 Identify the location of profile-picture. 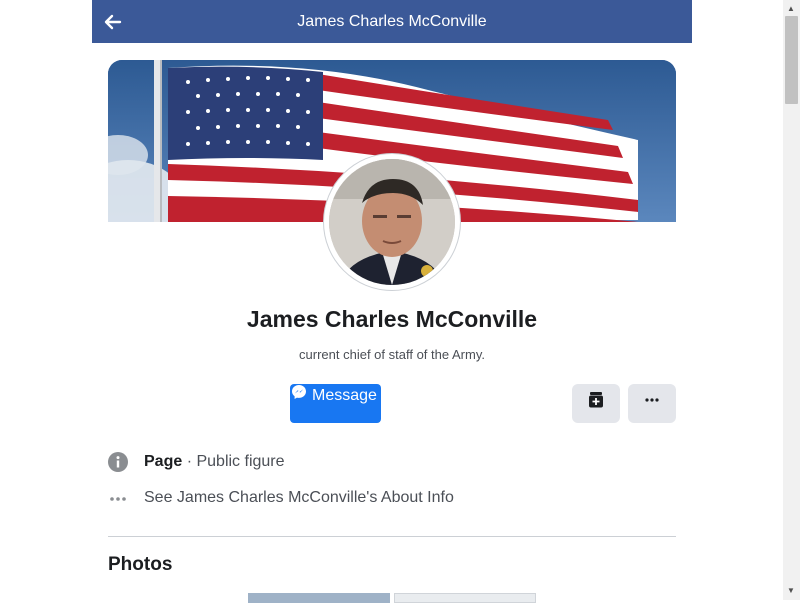
(392, 222).